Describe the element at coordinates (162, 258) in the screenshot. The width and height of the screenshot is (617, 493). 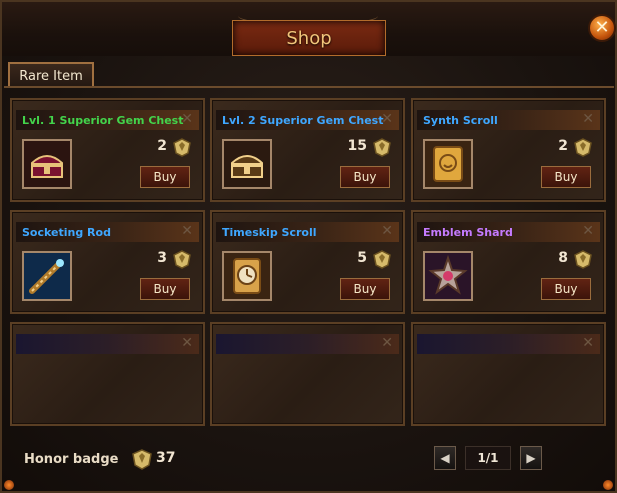
I see `item-price: 3` at that location.